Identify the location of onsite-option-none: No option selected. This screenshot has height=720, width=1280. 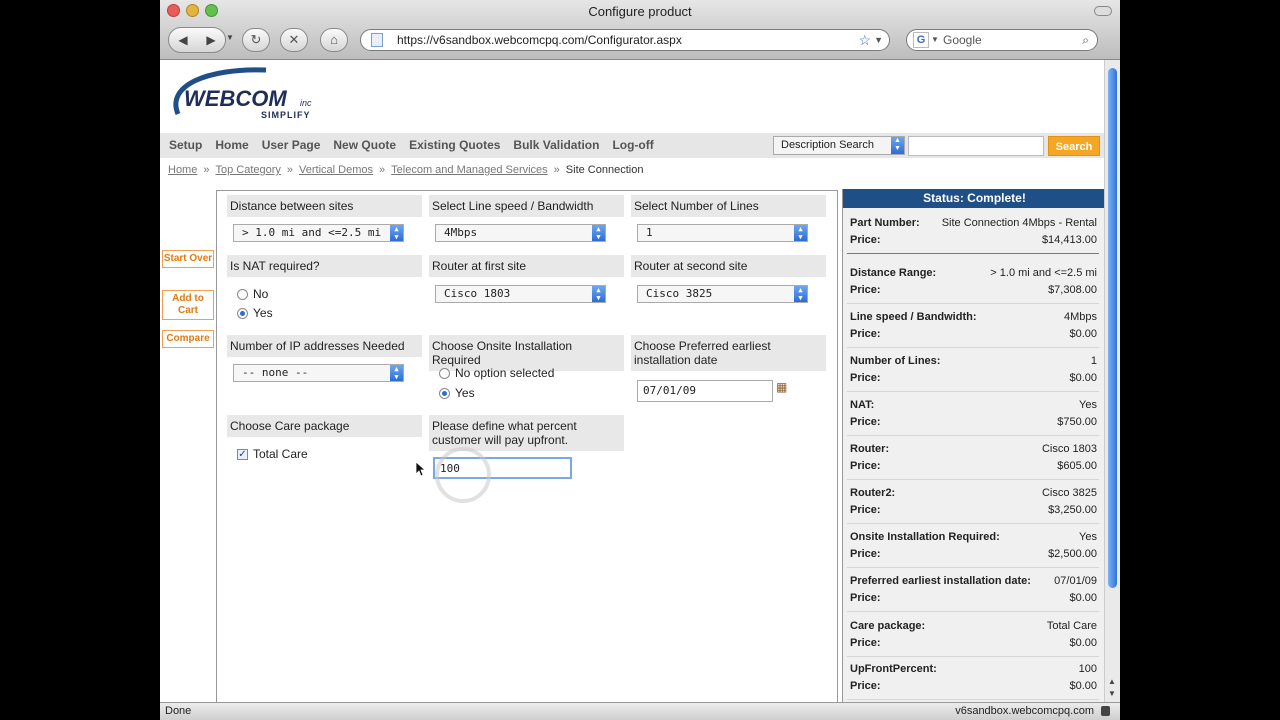
(496, 373).